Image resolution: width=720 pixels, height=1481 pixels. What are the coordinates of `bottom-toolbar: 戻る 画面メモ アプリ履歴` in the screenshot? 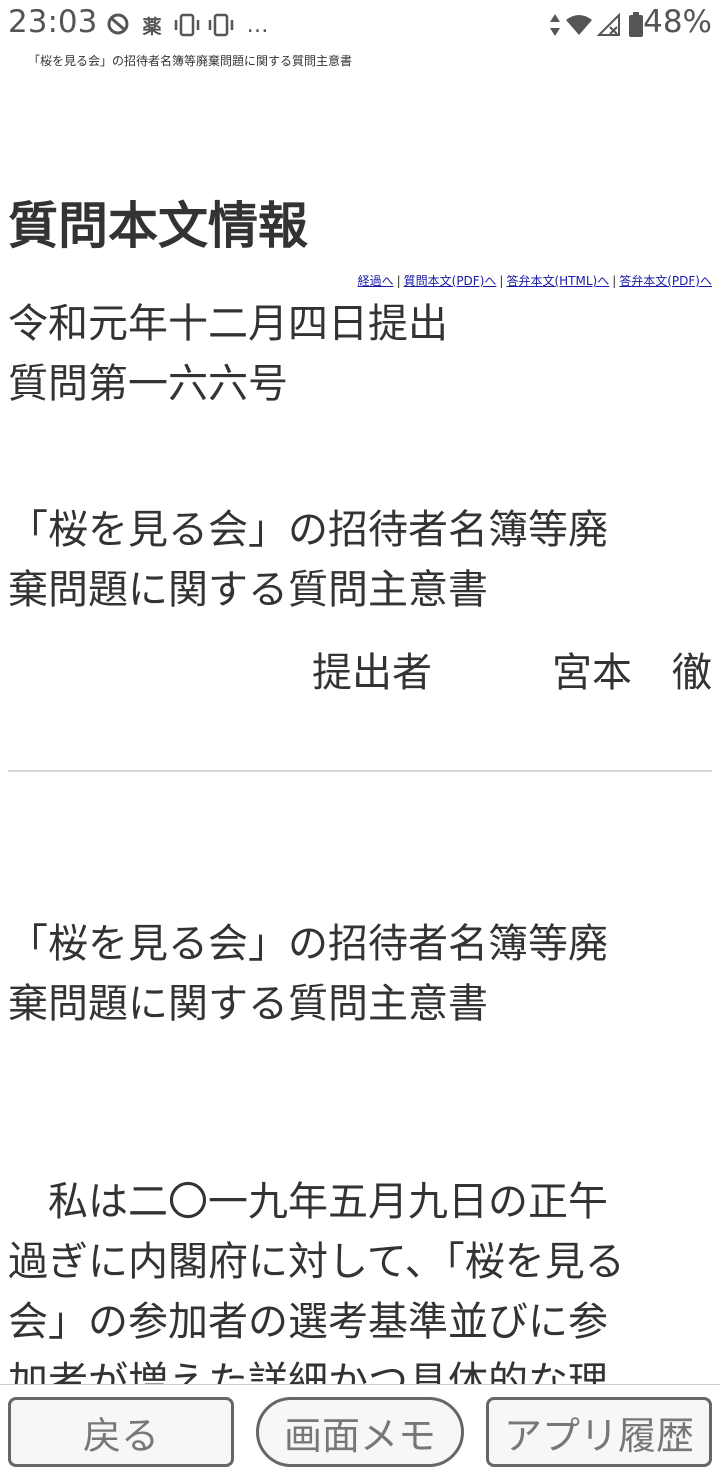 It's located at (360, 1432).